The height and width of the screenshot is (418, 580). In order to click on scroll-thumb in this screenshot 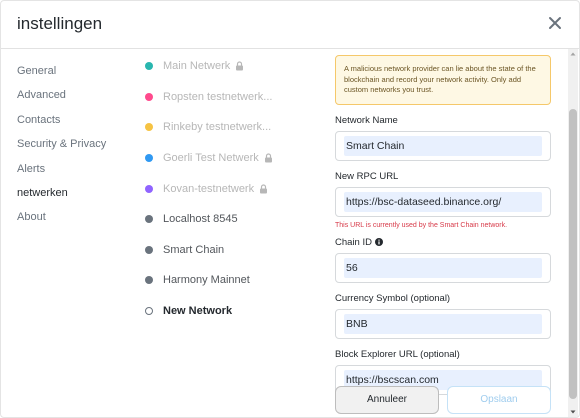, I will do `click(573, 254)`.